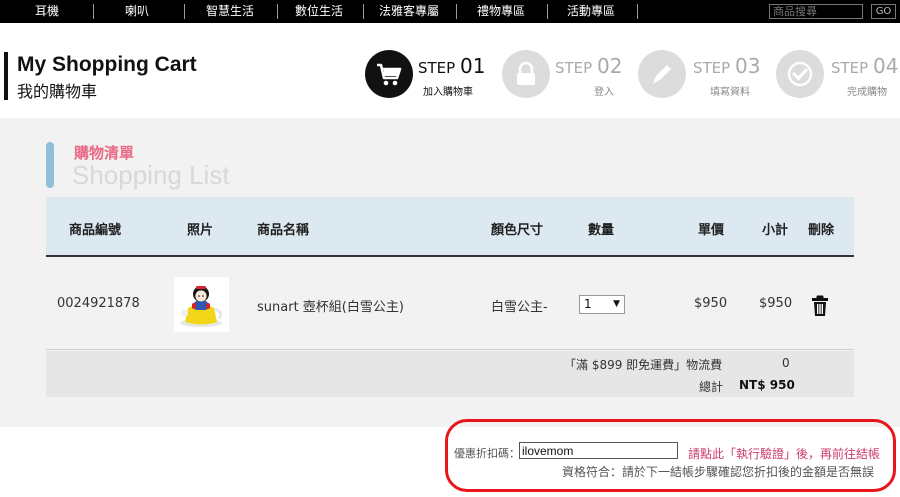 Image resolution: width=900 pixels, height=497 pixels. Describe the element at coordinates (517, 230) in the screenshot. I see `col-header-spec: 顏色尺寸` at that location.